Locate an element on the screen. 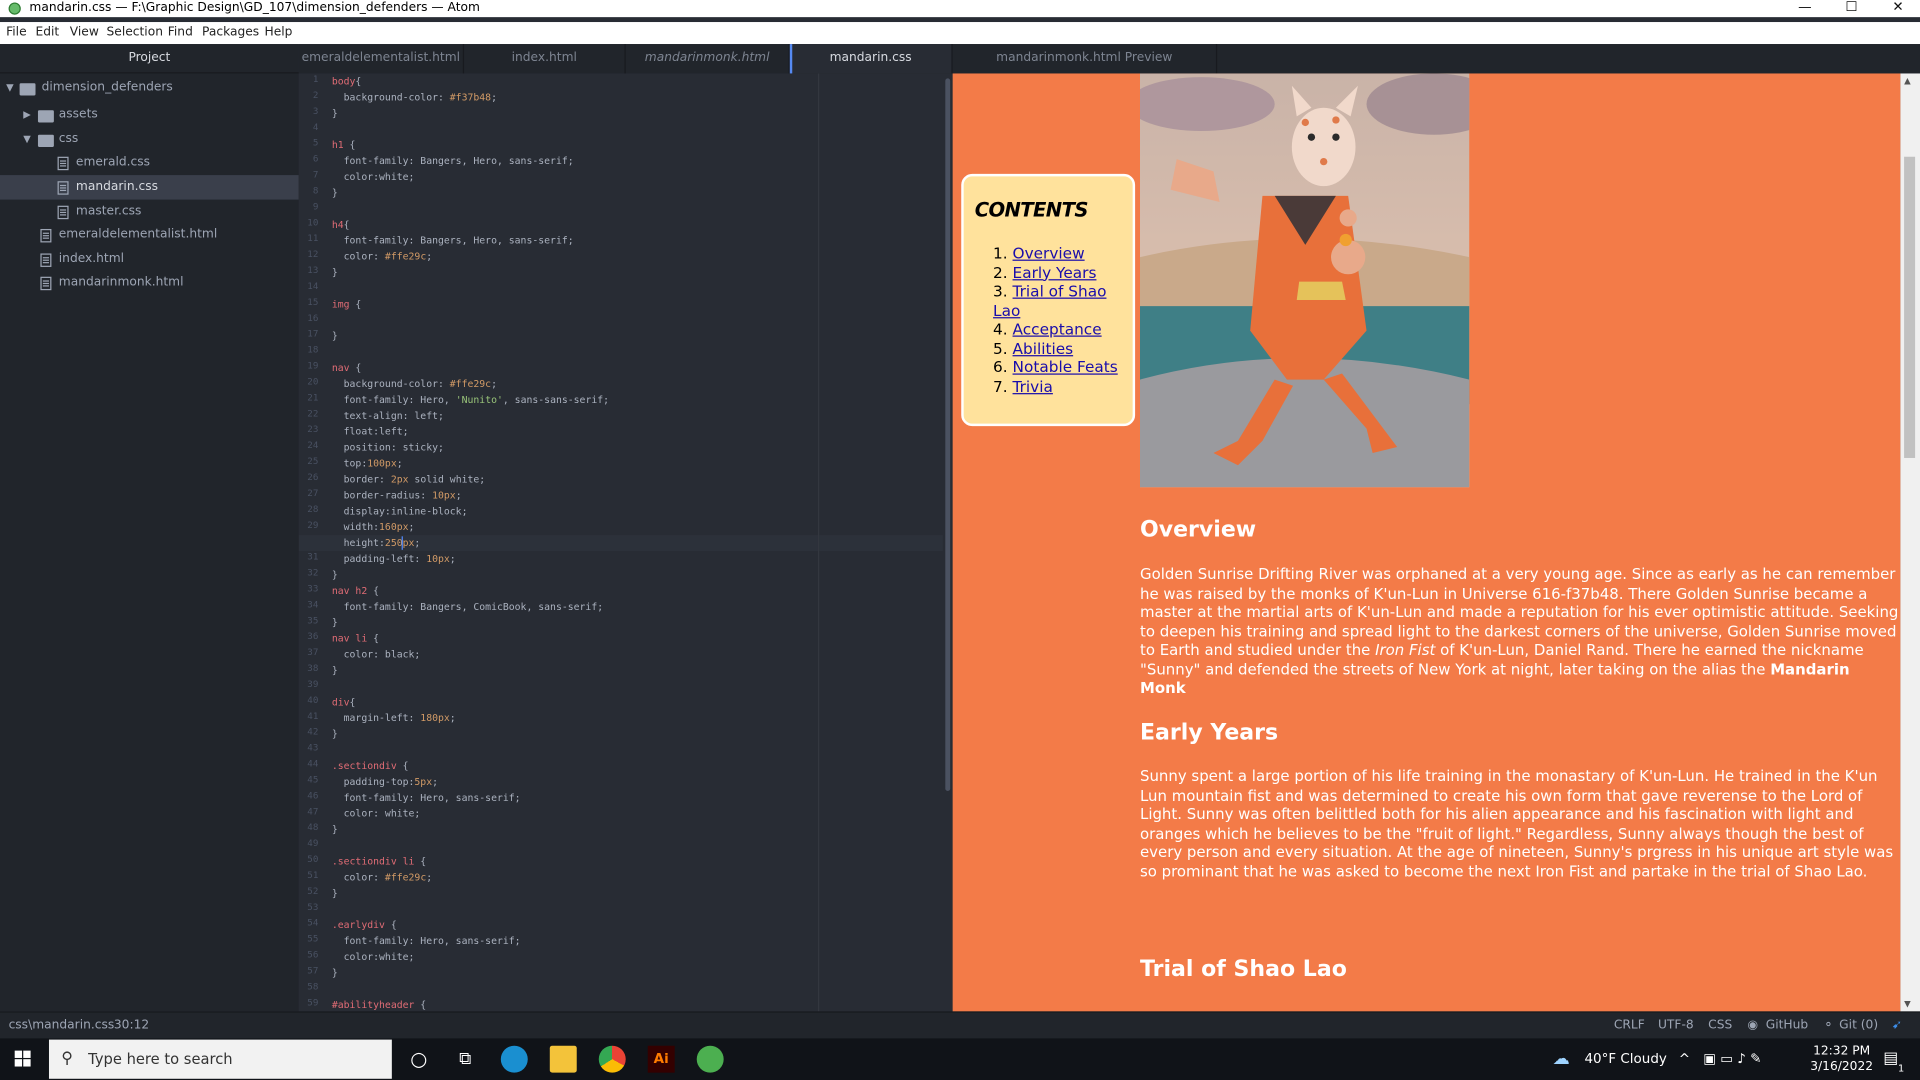 The image size is (1920, 1080). menu-selection: Selection is located at coordinates (135, 32).